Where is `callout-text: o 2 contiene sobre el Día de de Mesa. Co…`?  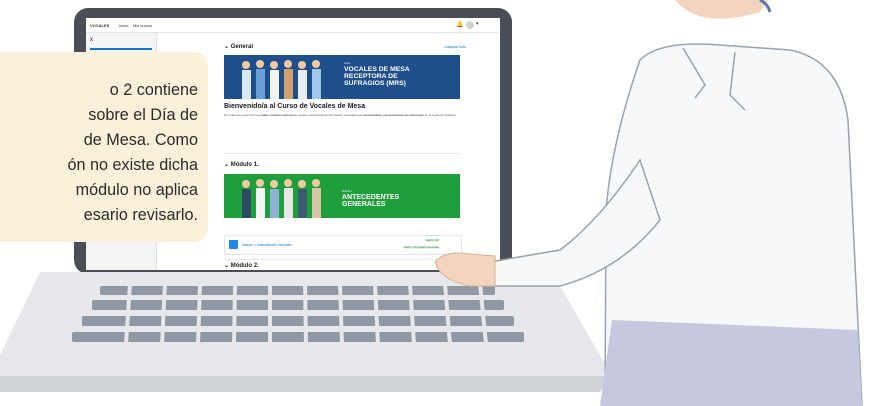 callout-text: o 2 contiene sobre el Día de de Mesa. Co… is located at coordinates (133, 152).